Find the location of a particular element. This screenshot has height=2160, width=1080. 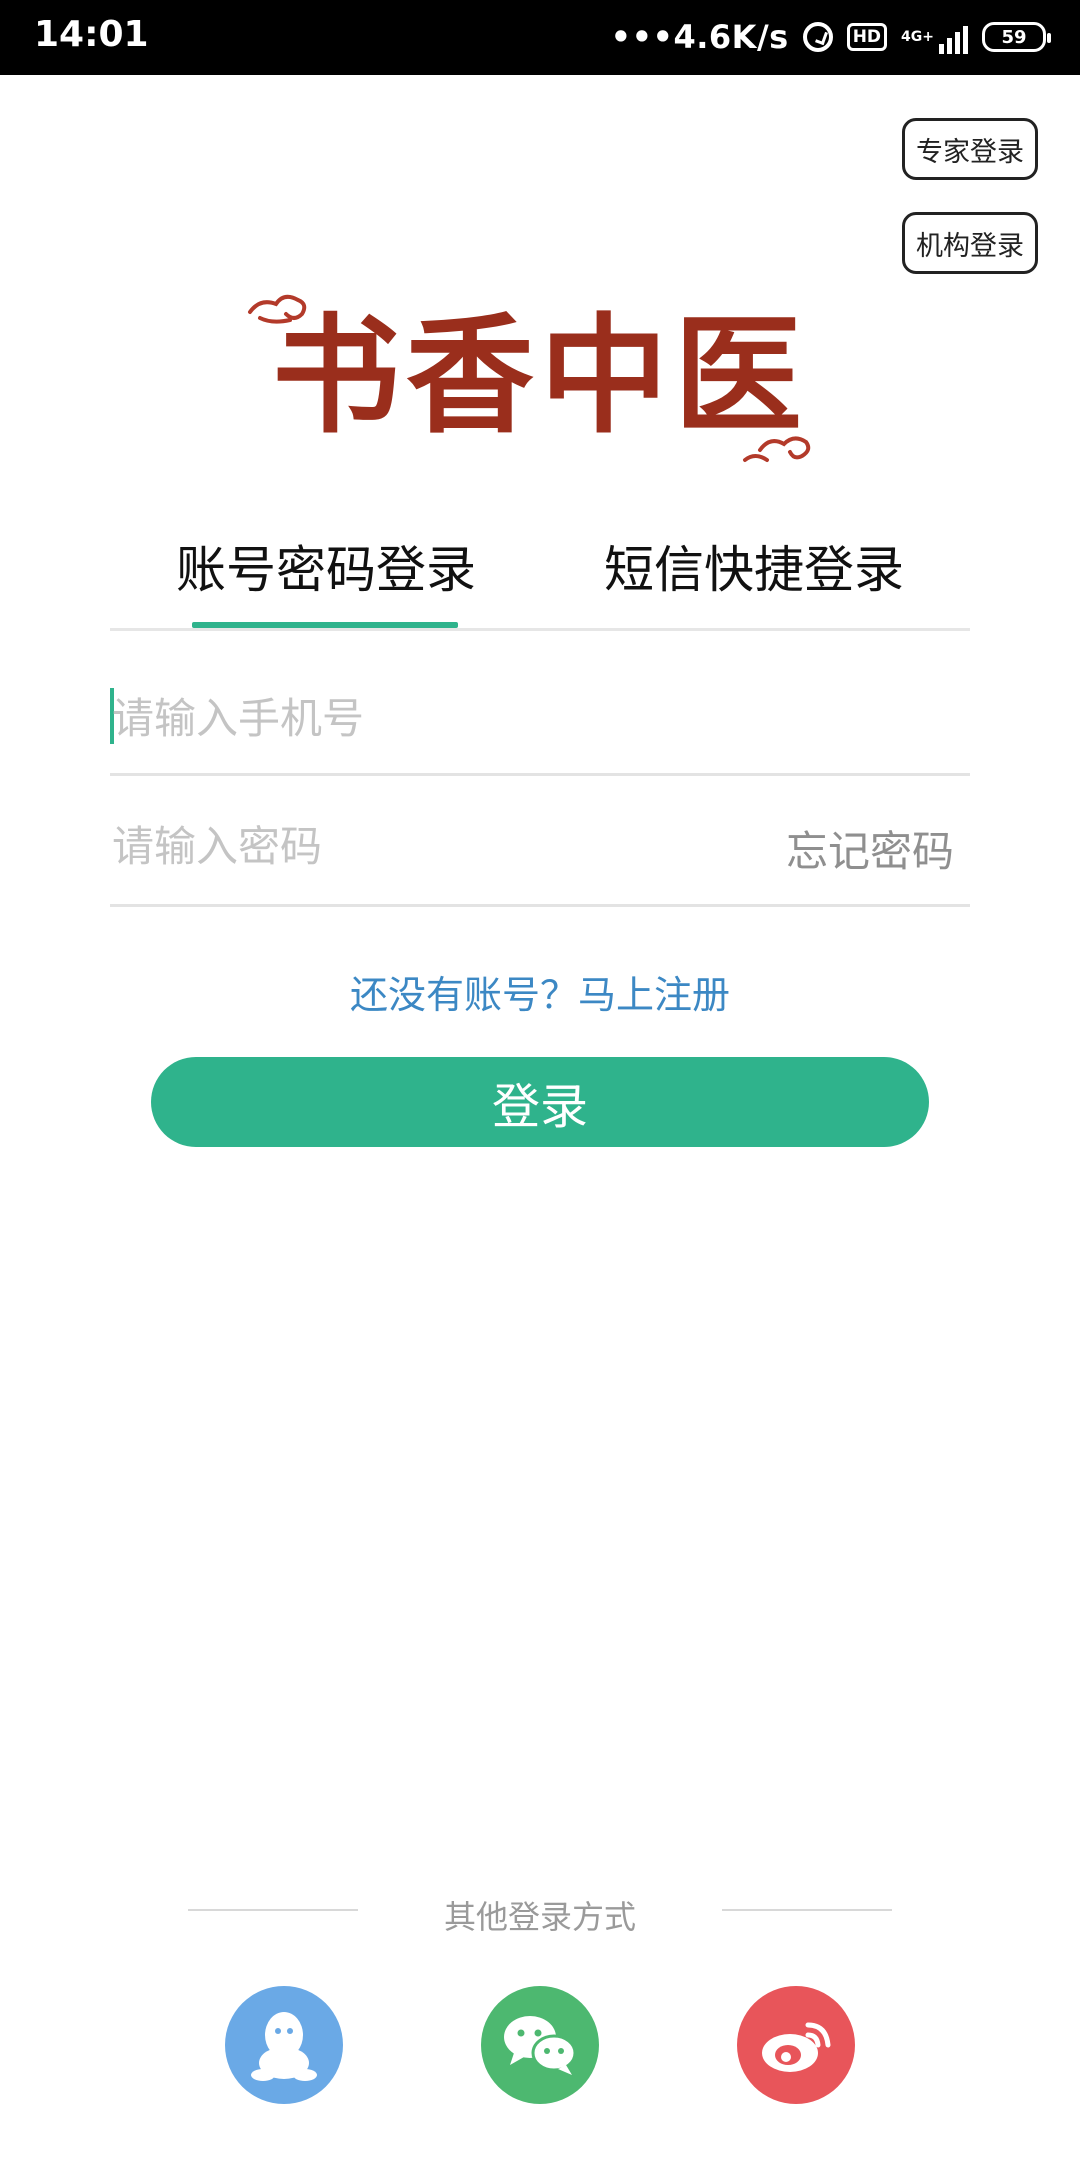

other-login-title: 其他登录方式 is located at coordinates (539, 1917).